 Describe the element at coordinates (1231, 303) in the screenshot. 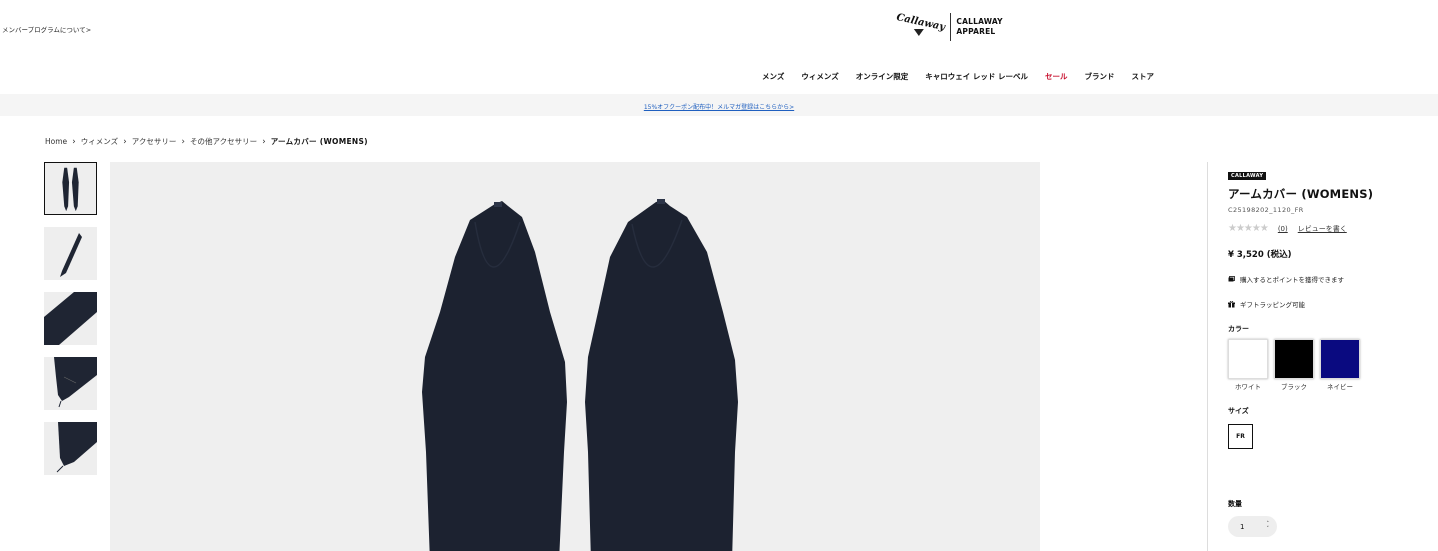

I see `gift-icon` at that location.